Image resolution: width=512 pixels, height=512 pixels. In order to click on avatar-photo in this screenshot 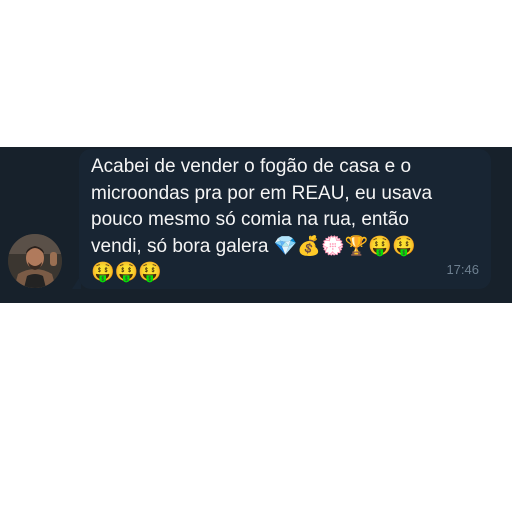, I will do `click(35, 261)`.